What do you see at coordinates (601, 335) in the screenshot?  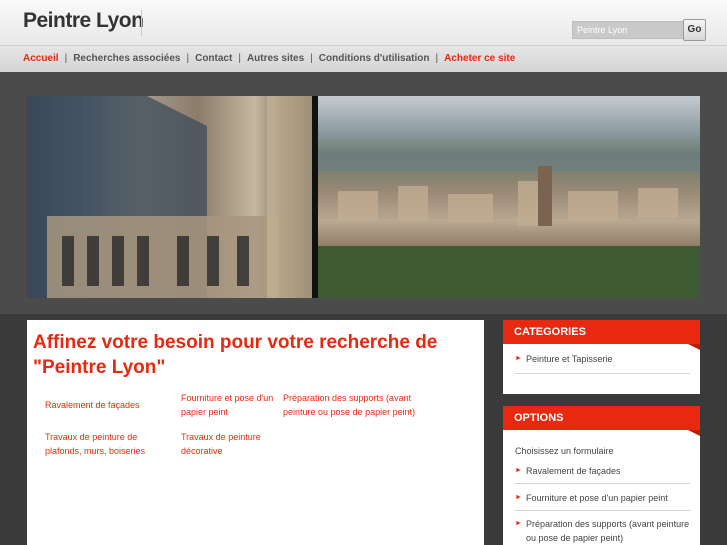 I see `categories-title: CATEGORIES` at bounding box center [601, 335].